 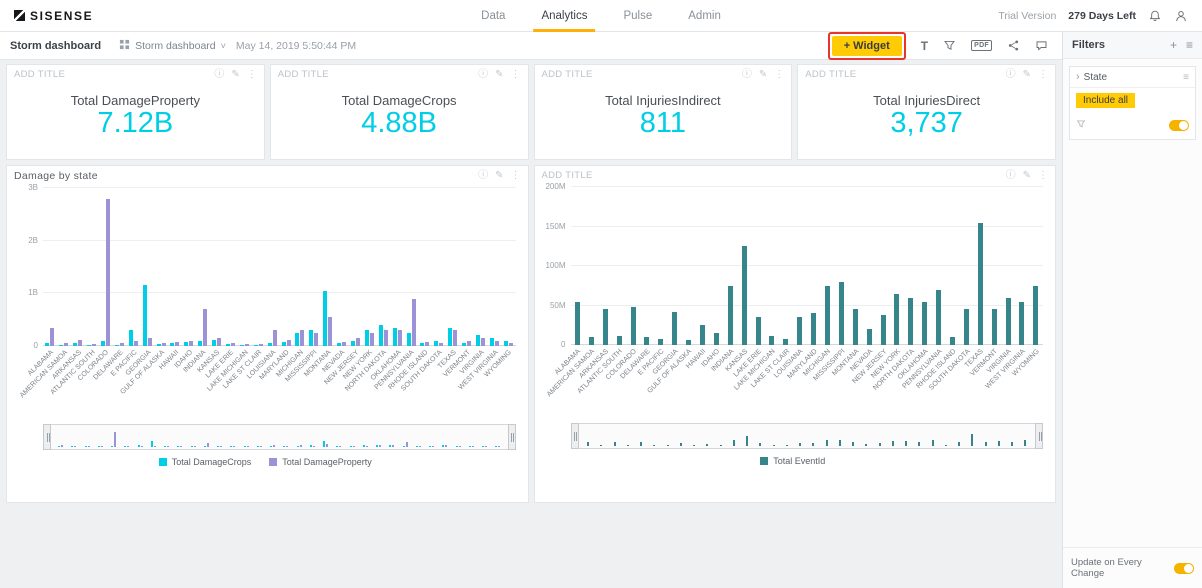 I want to click on widget-title: Damage by state, so click(x=56, y=176).